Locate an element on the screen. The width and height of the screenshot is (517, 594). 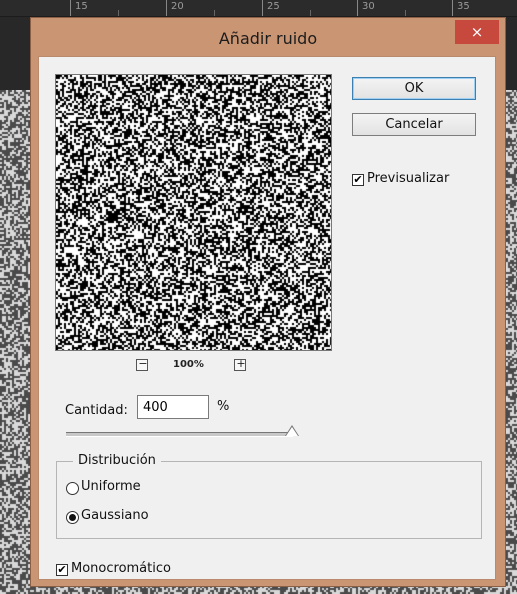
zoom-in-icon: + is located at coordinates (241, 363).